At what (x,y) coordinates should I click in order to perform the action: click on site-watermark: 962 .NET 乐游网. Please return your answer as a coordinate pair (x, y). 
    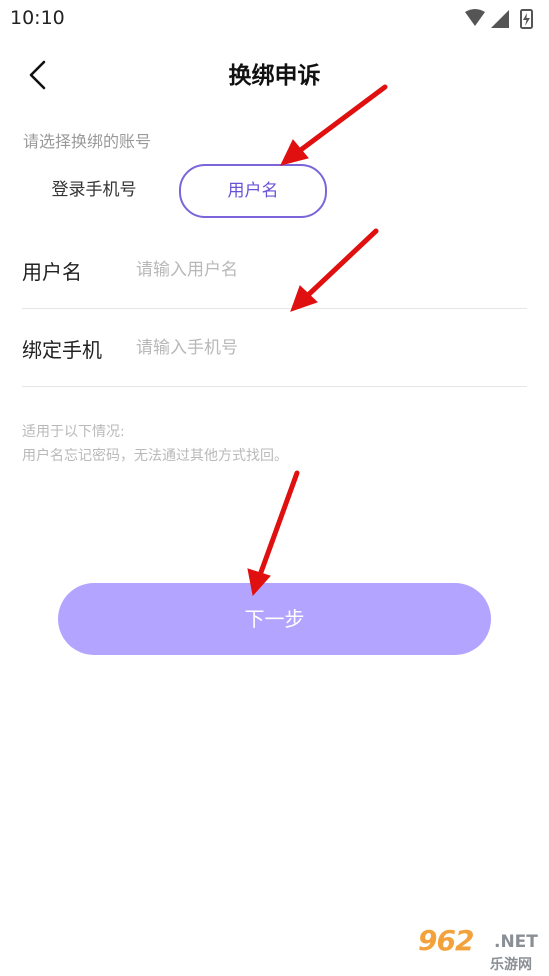
    Looking at the image, I should click on (481, 949).